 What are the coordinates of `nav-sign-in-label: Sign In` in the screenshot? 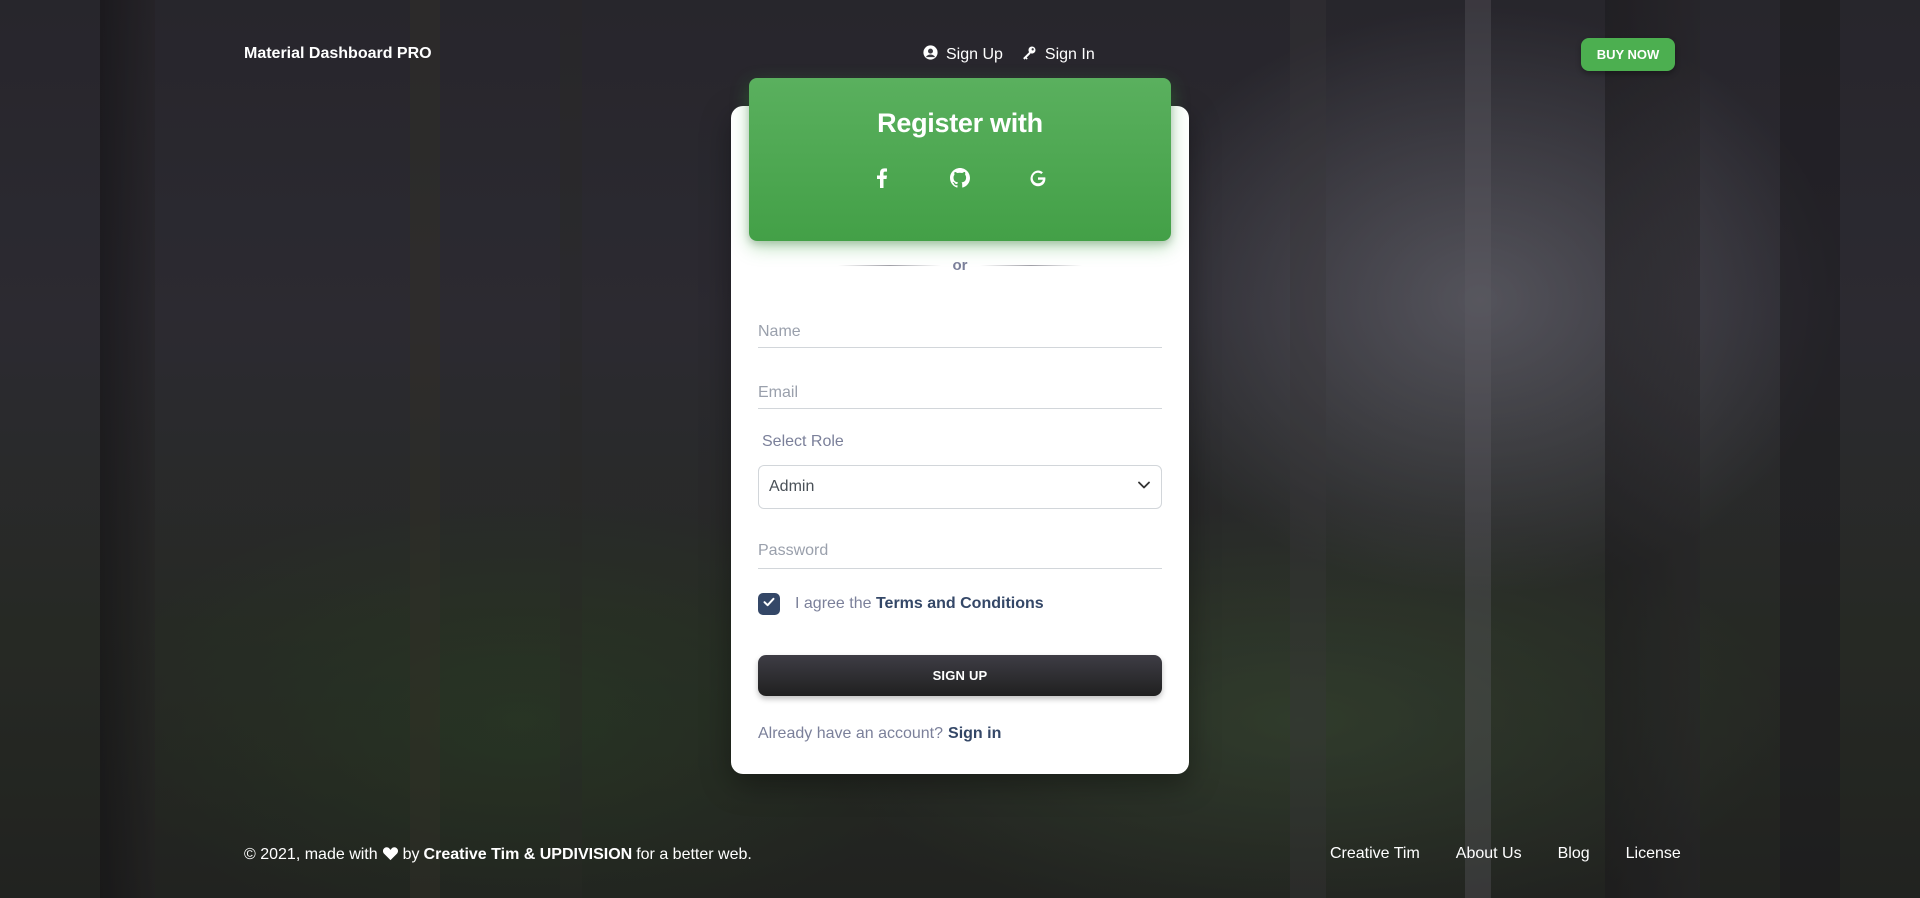 It's located at (1069, 54).